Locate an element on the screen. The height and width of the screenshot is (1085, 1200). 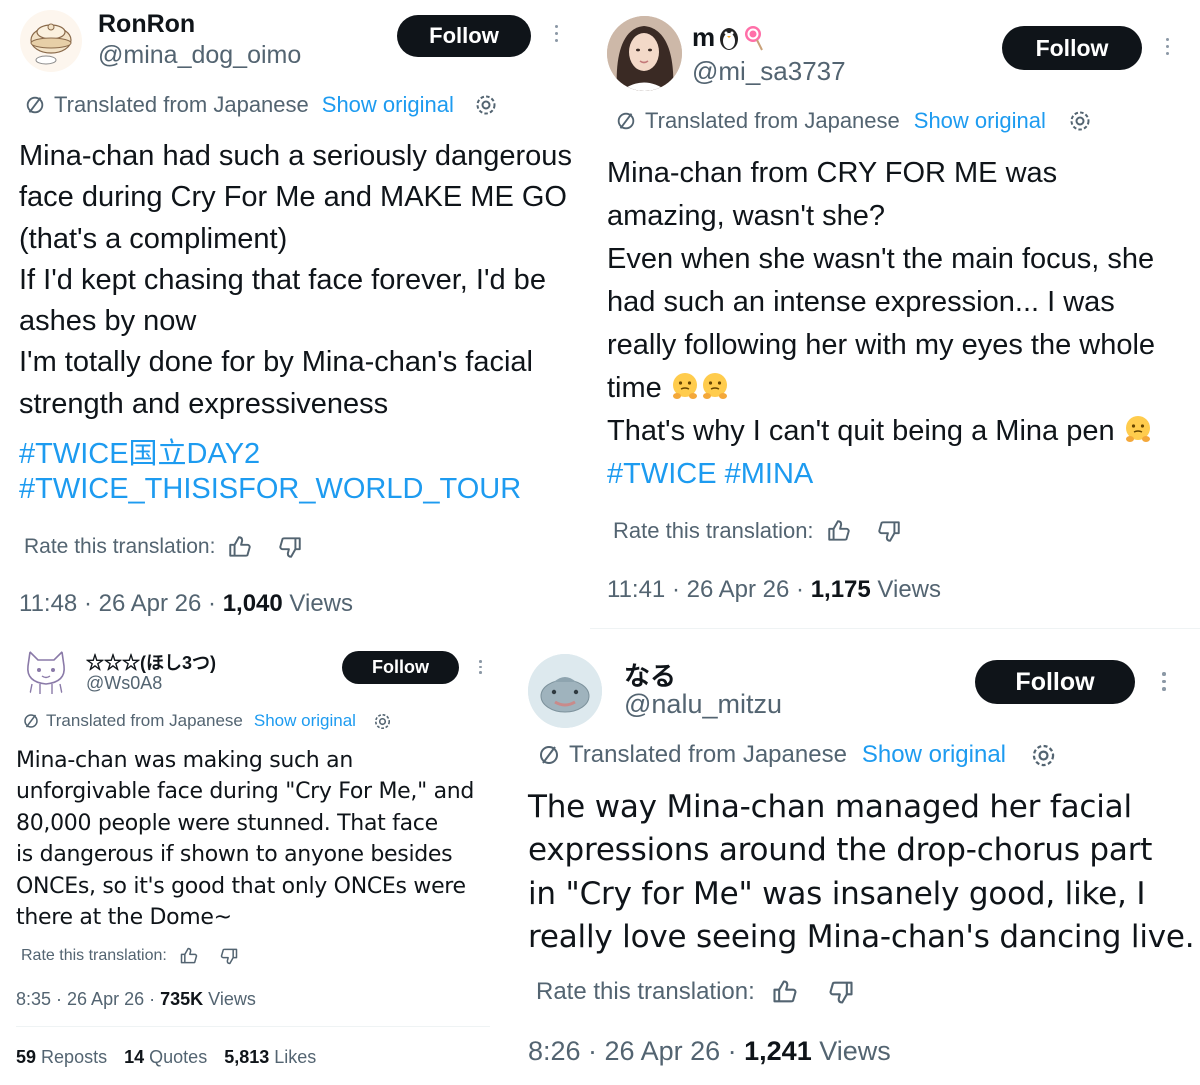
timestamp: 8:35 · 26 Apr 26 · is located at coordinates (88, 999).